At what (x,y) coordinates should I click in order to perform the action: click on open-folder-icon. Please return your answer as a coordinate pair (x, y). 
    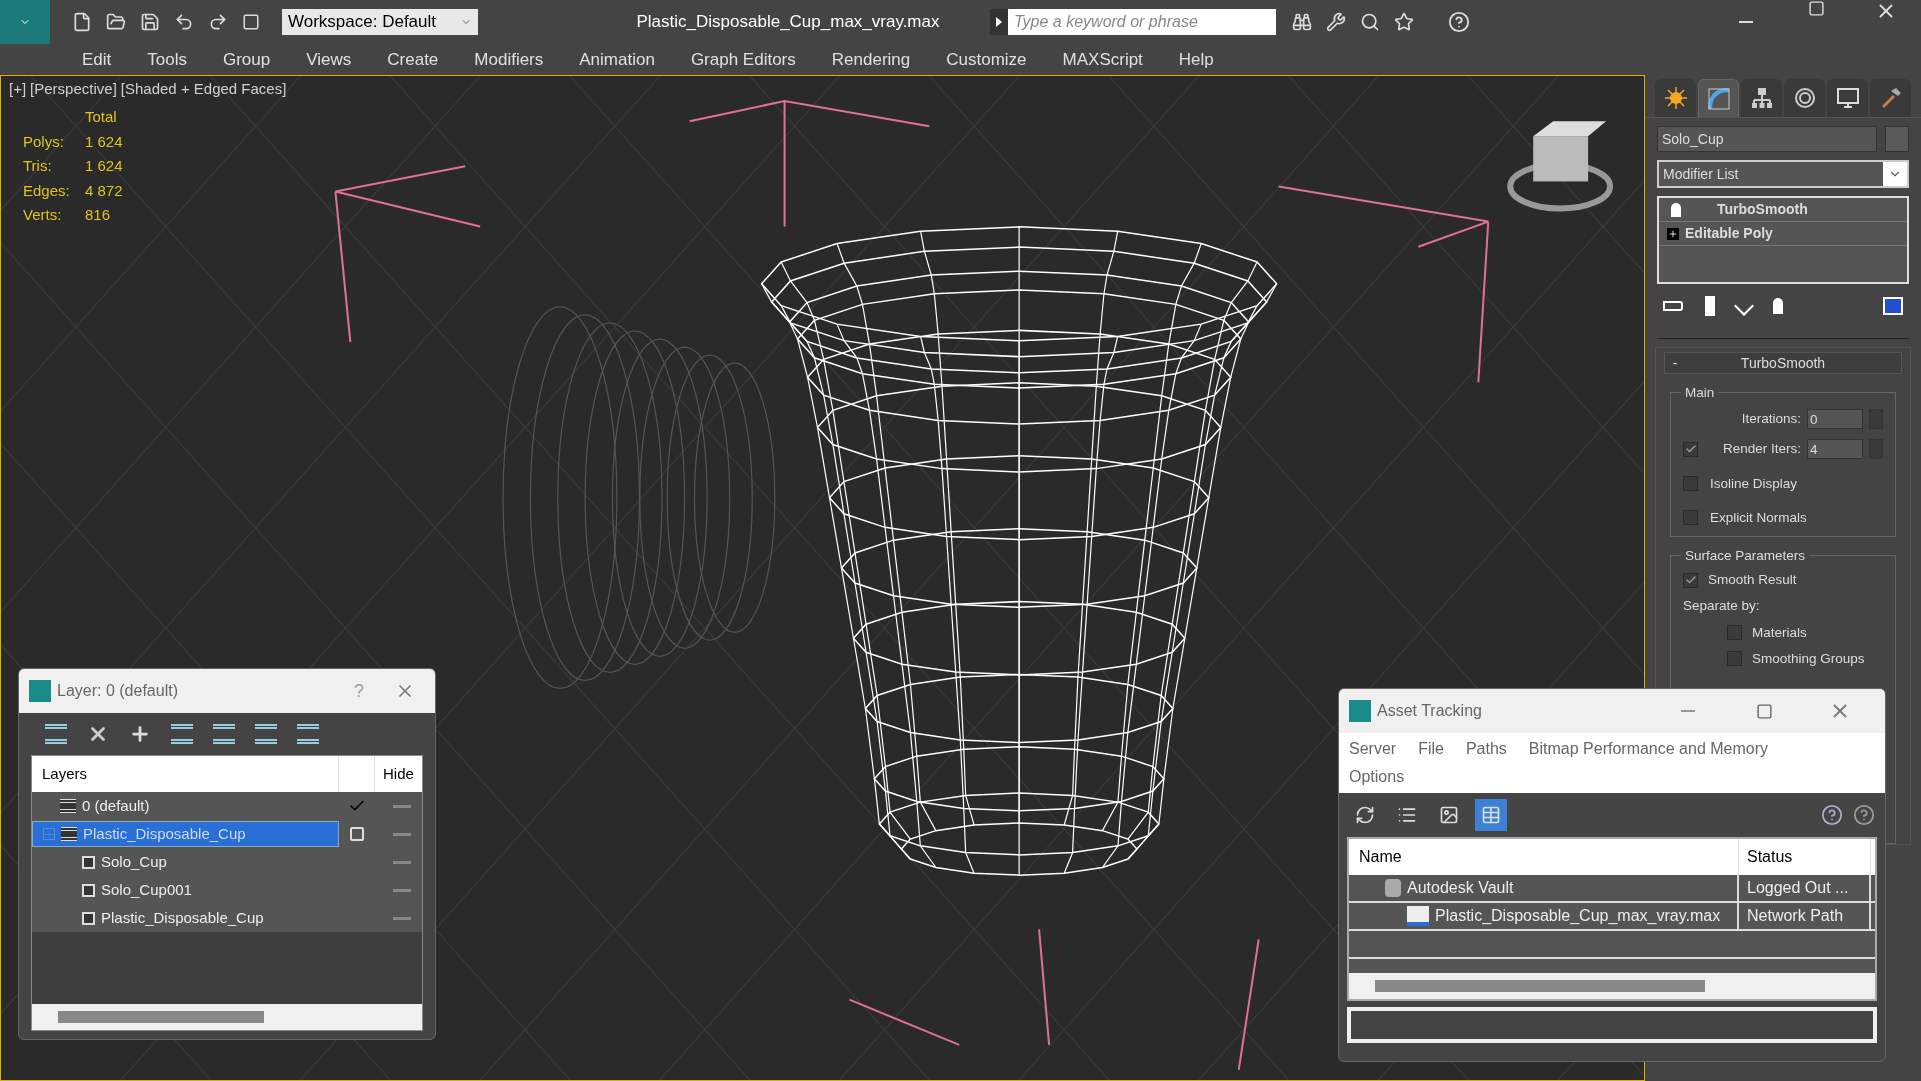
    Looking at the image, I should click on (116, 22).